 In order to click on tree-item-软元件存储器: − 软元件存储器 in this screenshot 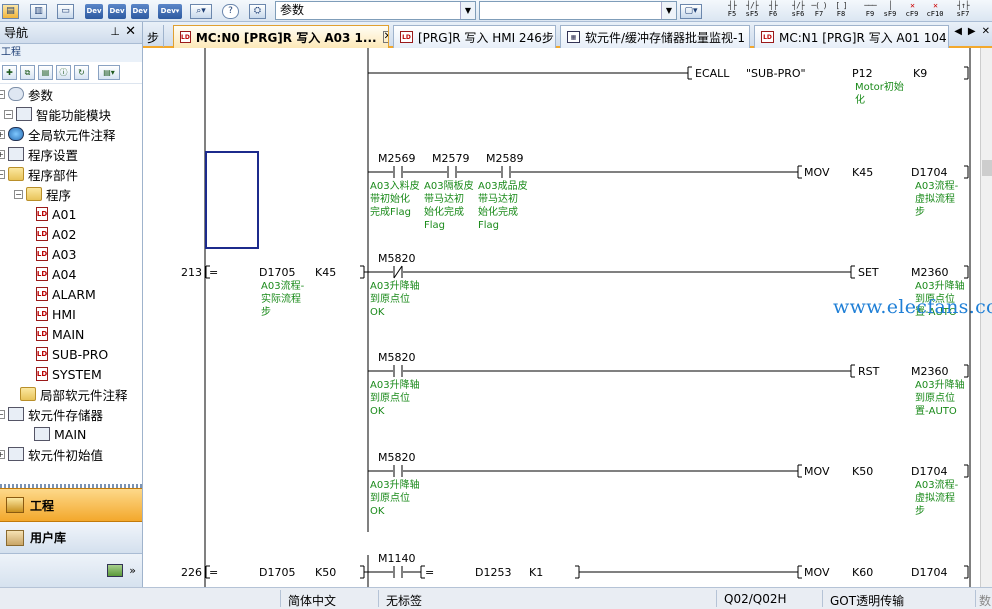, I will do `click(51, 414)`.